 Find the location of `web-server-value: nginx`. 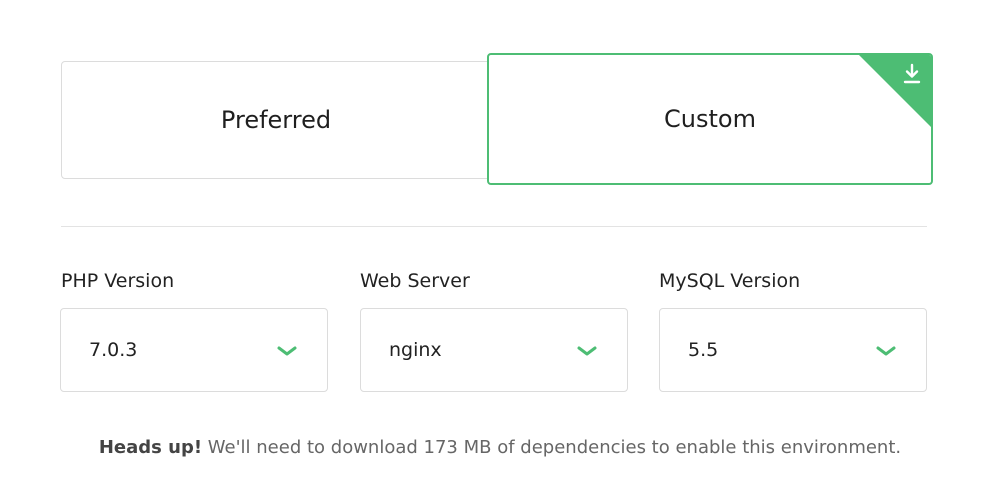

web-server-value: nginx is located at coordinates (415, 350).